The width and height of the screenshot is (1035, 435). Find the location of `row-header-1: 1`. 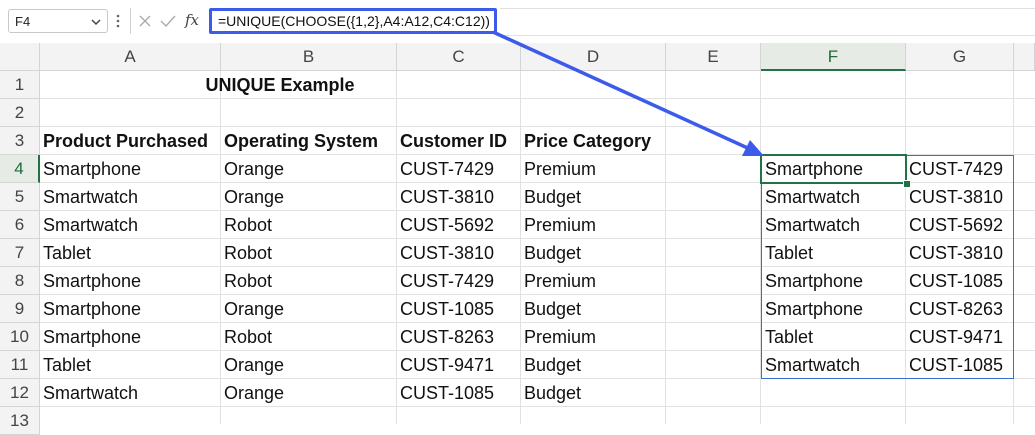

row-header-1: 1 is located at coordinates (20, 85).